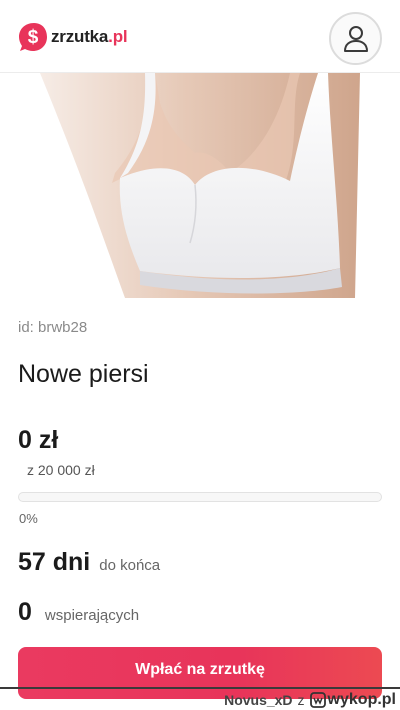  I want to click on watermark-separator: z, so click(301, 700).